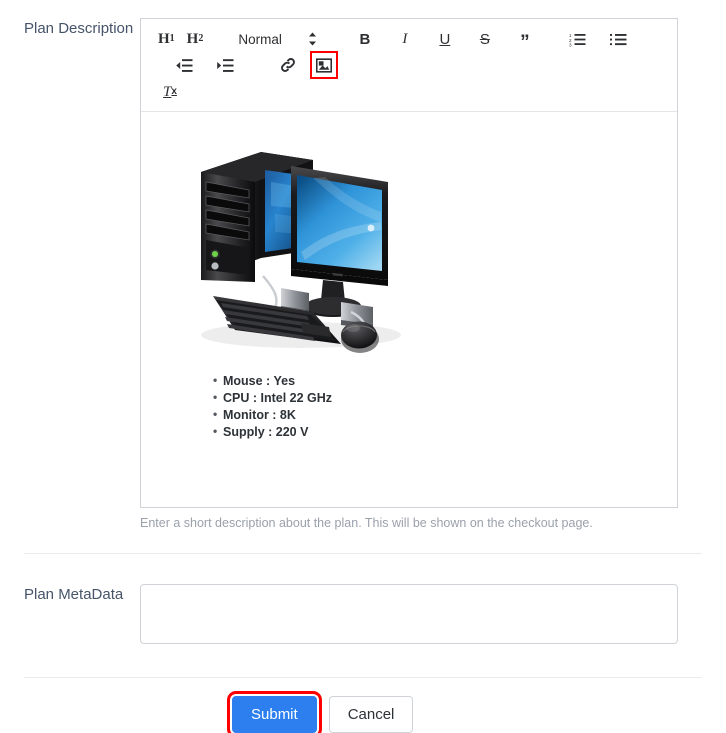 The height and width of the screenshot is (733, 726). I want to click on clear-formatting-subscript: x, so click(174, 91).